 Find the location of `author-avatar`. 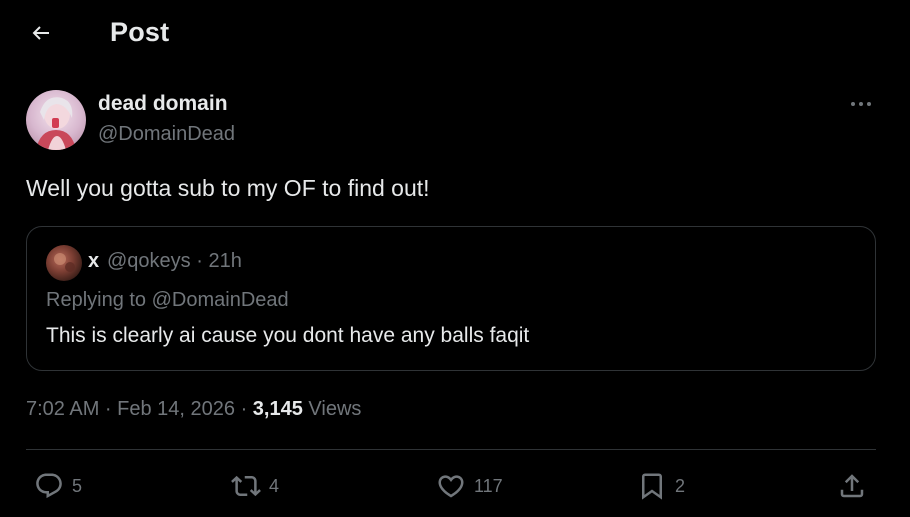

author-avatar is located at coordinates (56, 120).